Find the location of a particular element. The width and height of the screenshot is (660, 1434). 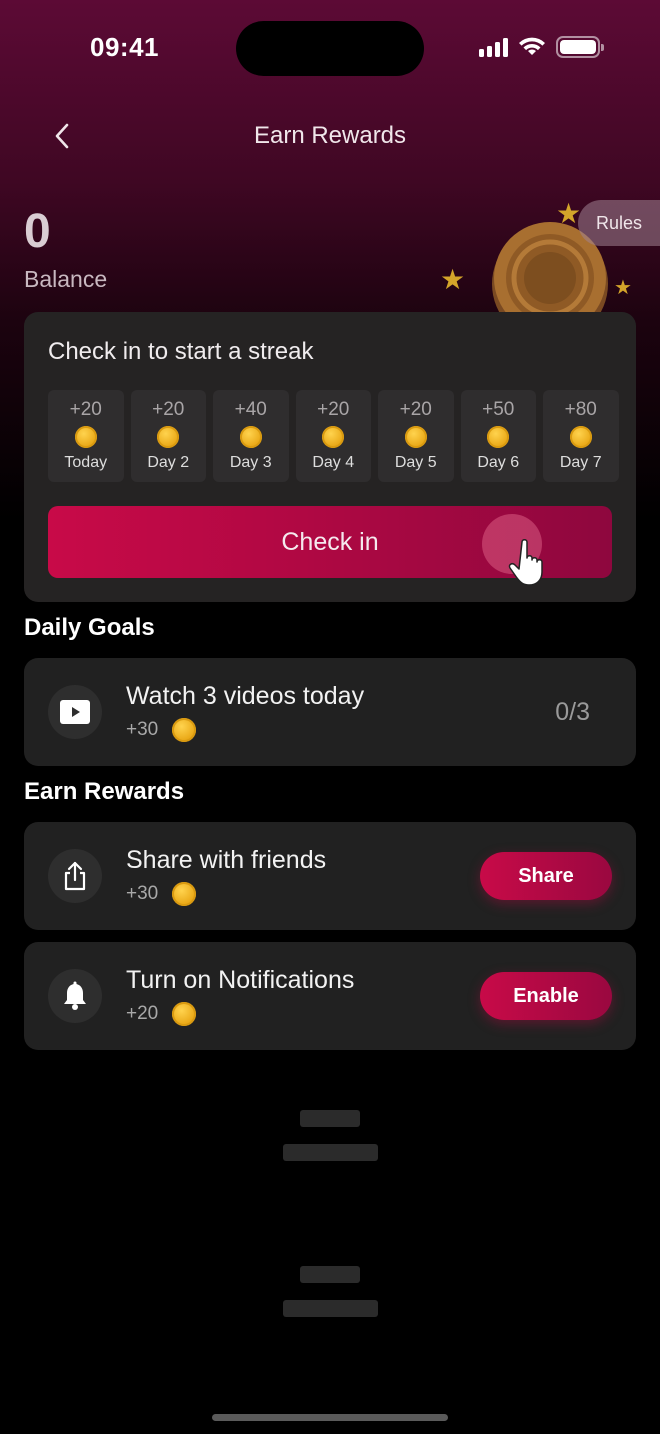

wifi-icon is located at coordinates (532, 46).